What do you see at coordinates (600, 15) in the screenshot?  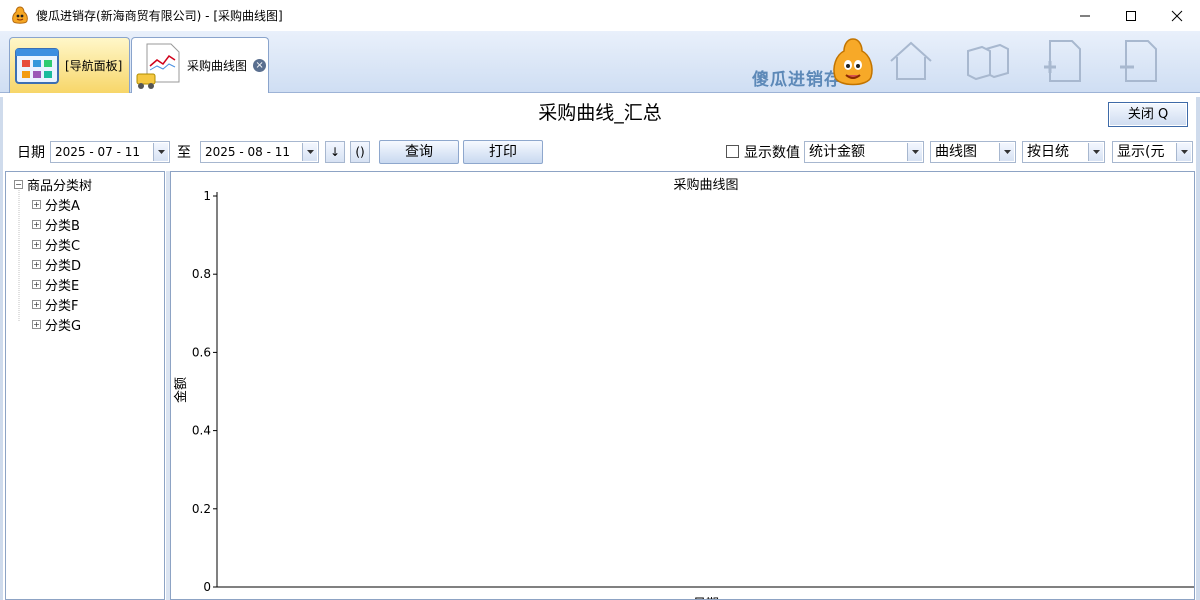 I see `title-bar: 傻瓜进销存(新海商贸有限公司) - [采购曲线图]` at bounding box center [600, 15].